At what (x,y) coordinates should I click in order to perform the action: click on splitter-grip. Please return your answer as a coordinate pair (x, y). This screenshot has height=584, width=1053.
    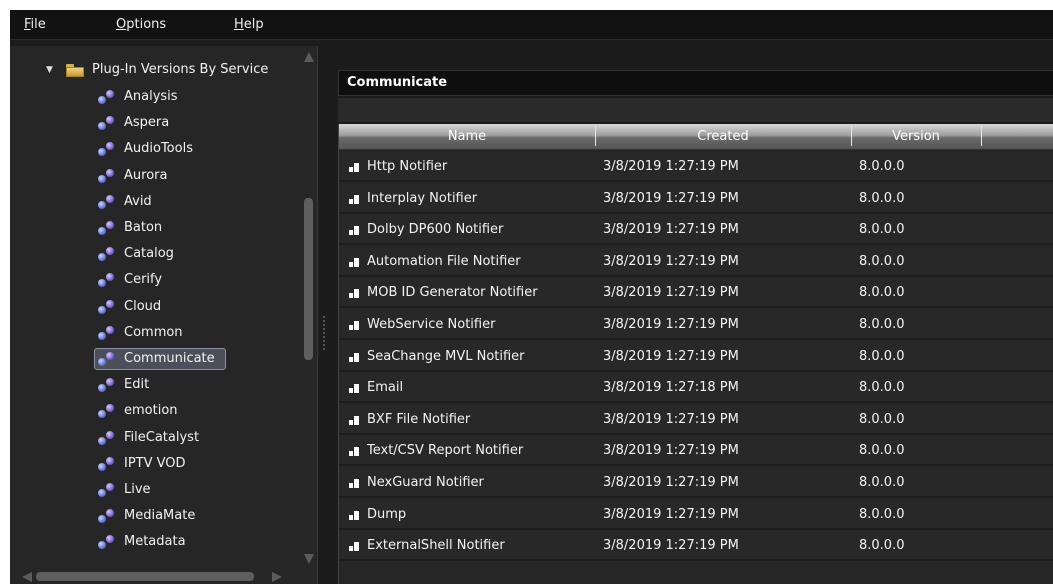
    Looking at the image, I should click on (324, 333).